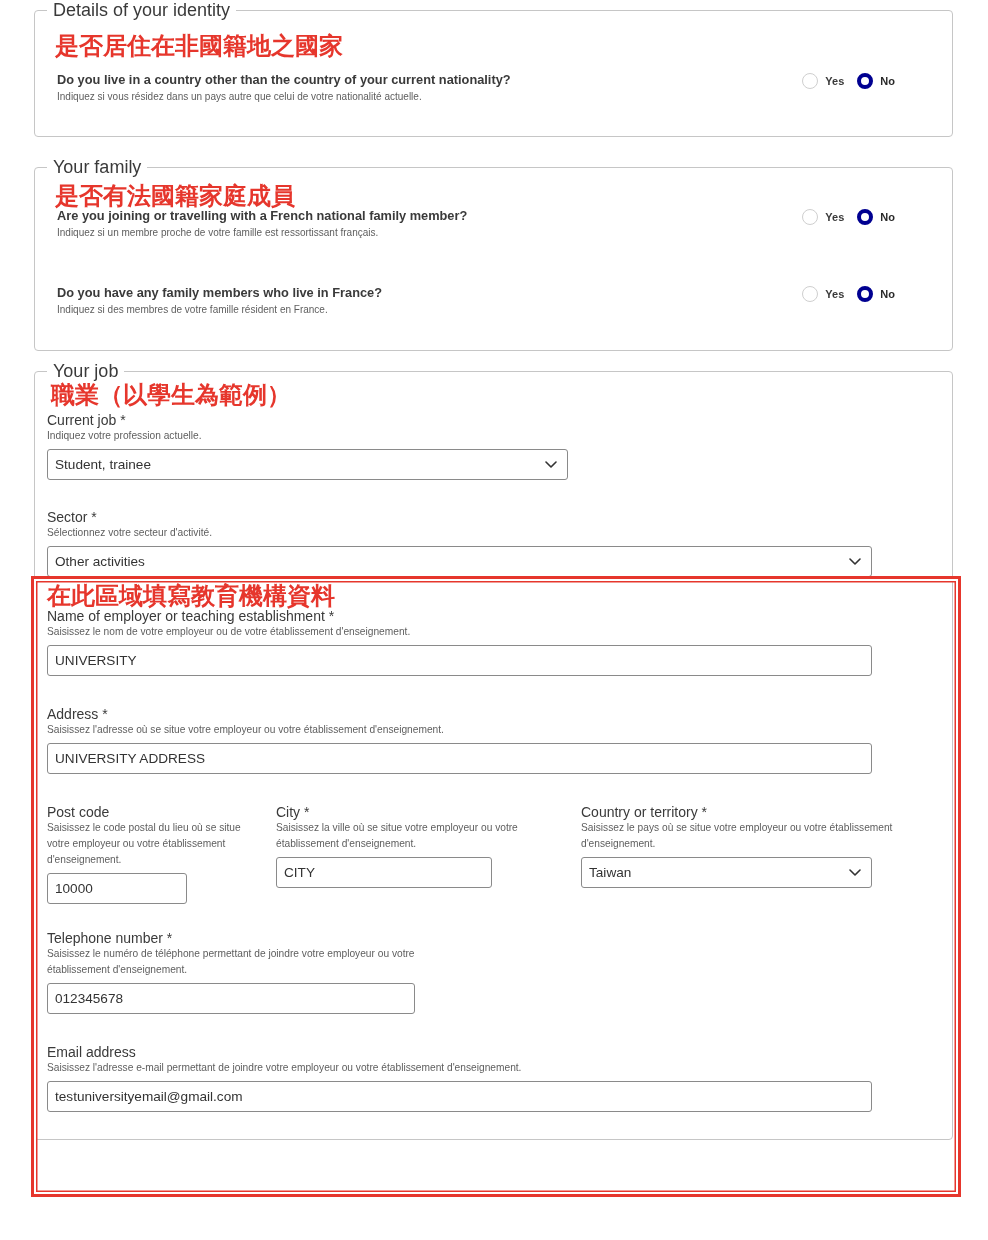 This screenshot has height=1240, width=988. I want to click on field-hint: Sélectionnez votre secteur d'activité., so click(130, 533).